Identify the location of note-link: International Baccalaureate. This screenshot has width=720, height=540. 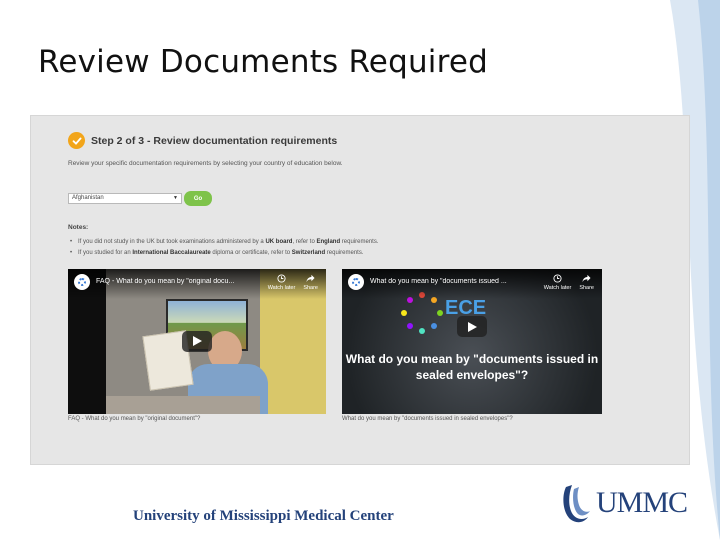
(171, 253).